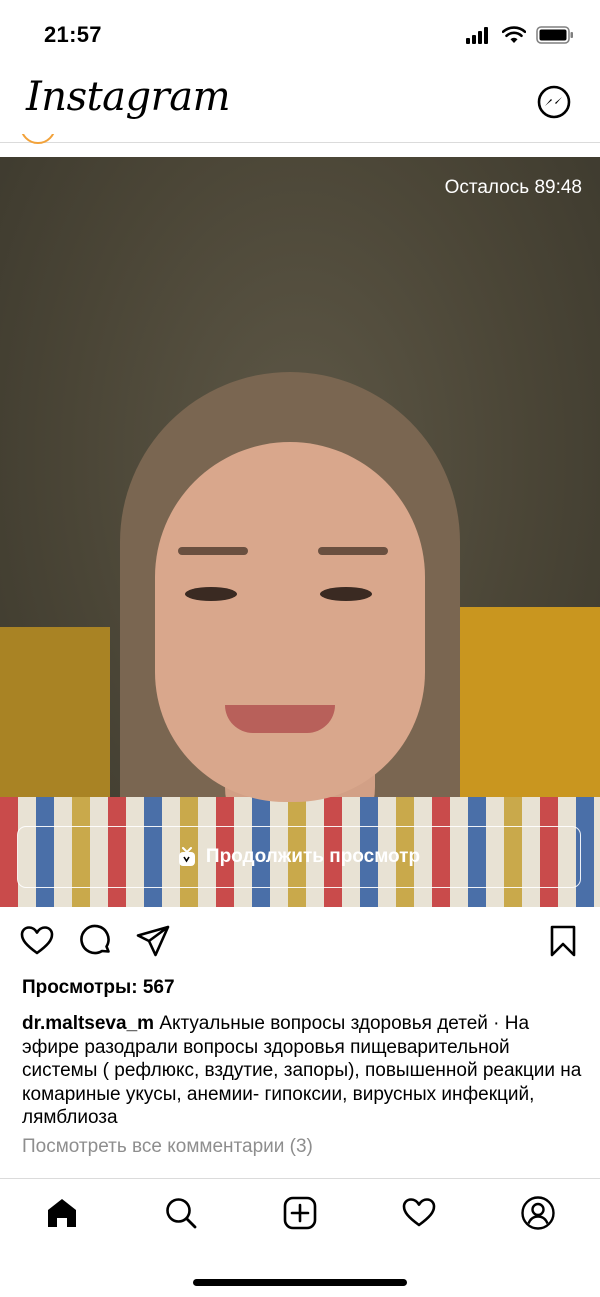 The height and width of the screenshot is (1297, 600). Describe the element at coordinates (280, 719) in the screenshot. I see `mouth` at that location.